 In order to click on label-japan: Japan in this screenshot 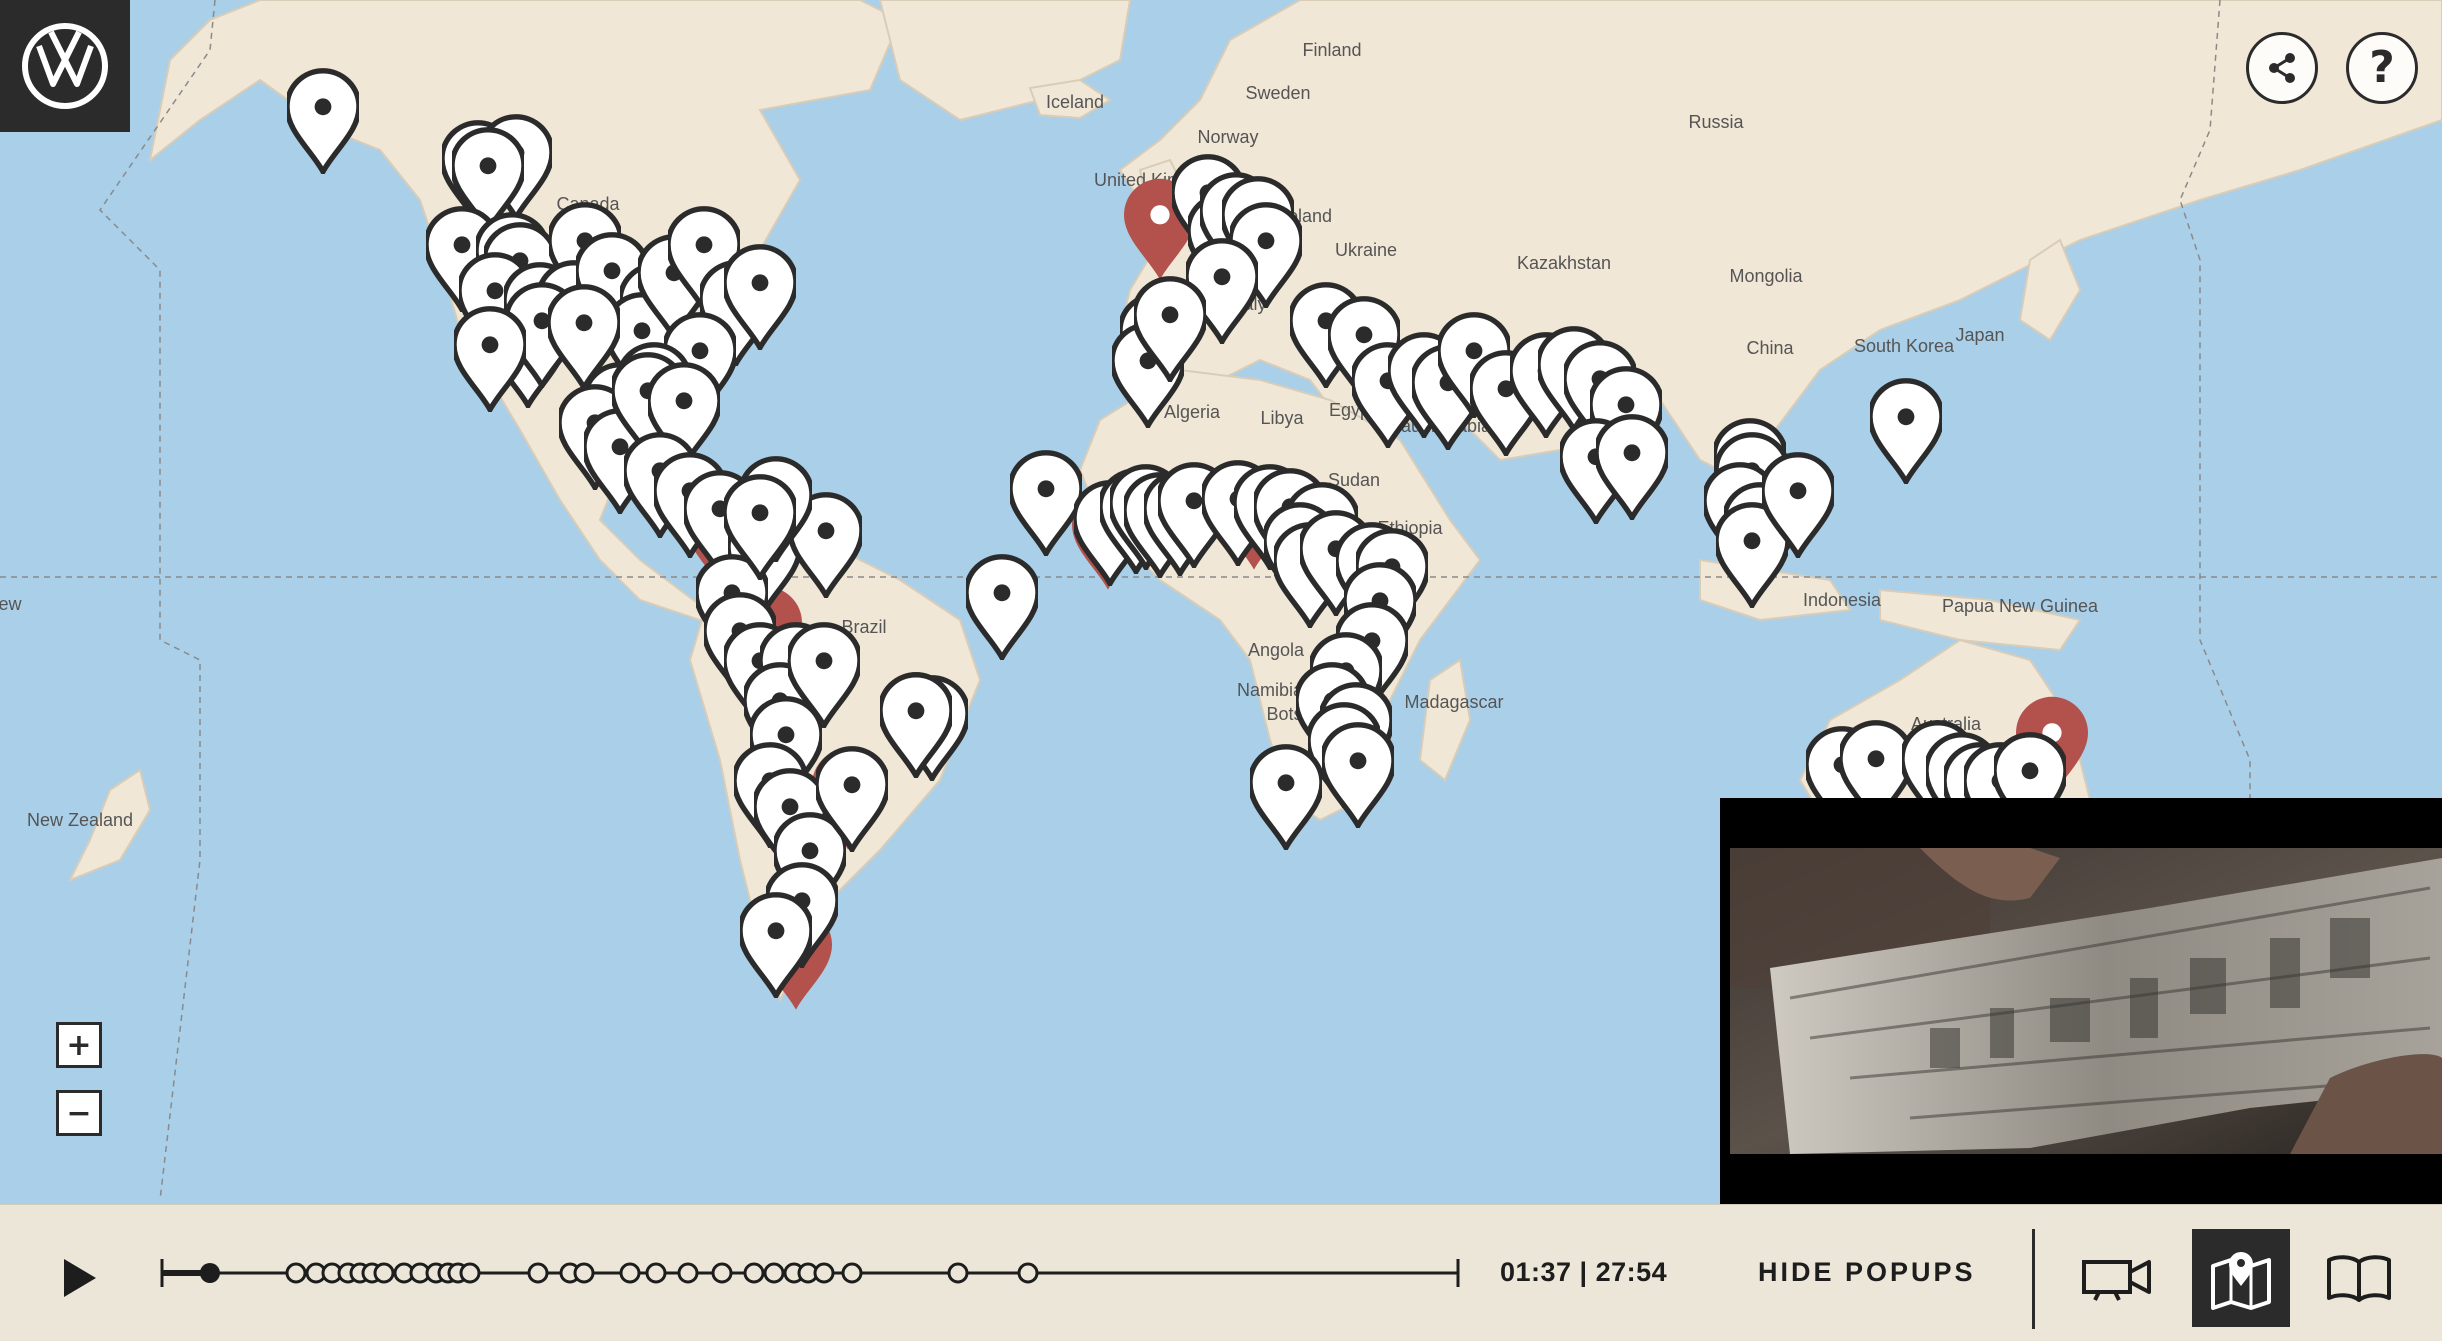, I will do `click(1979, 335)`.